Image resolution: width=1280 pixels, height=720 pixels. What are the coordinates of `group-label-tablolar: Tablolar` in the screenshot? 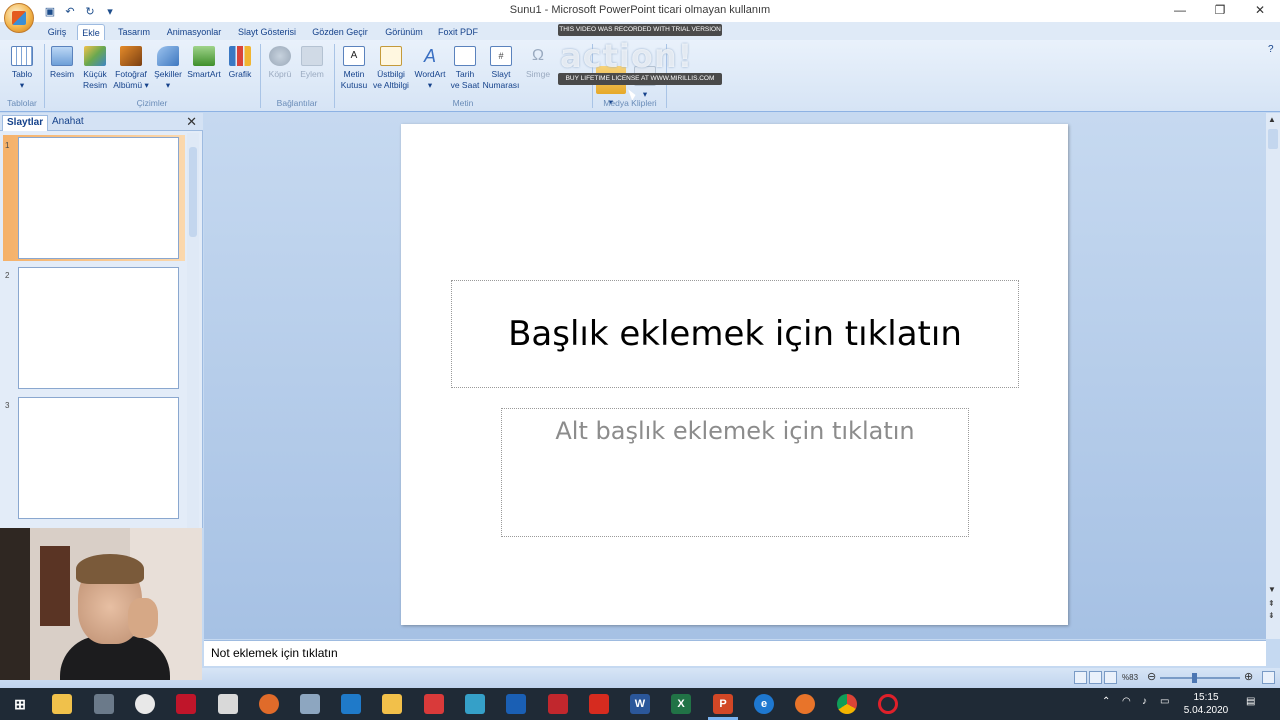 It's located at (22, 103).